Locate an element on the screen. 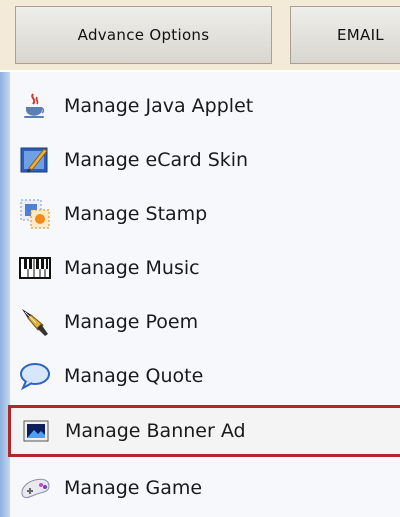 The image size is (400, 517). piano-keys-icon is located at coordinates (35, 268).